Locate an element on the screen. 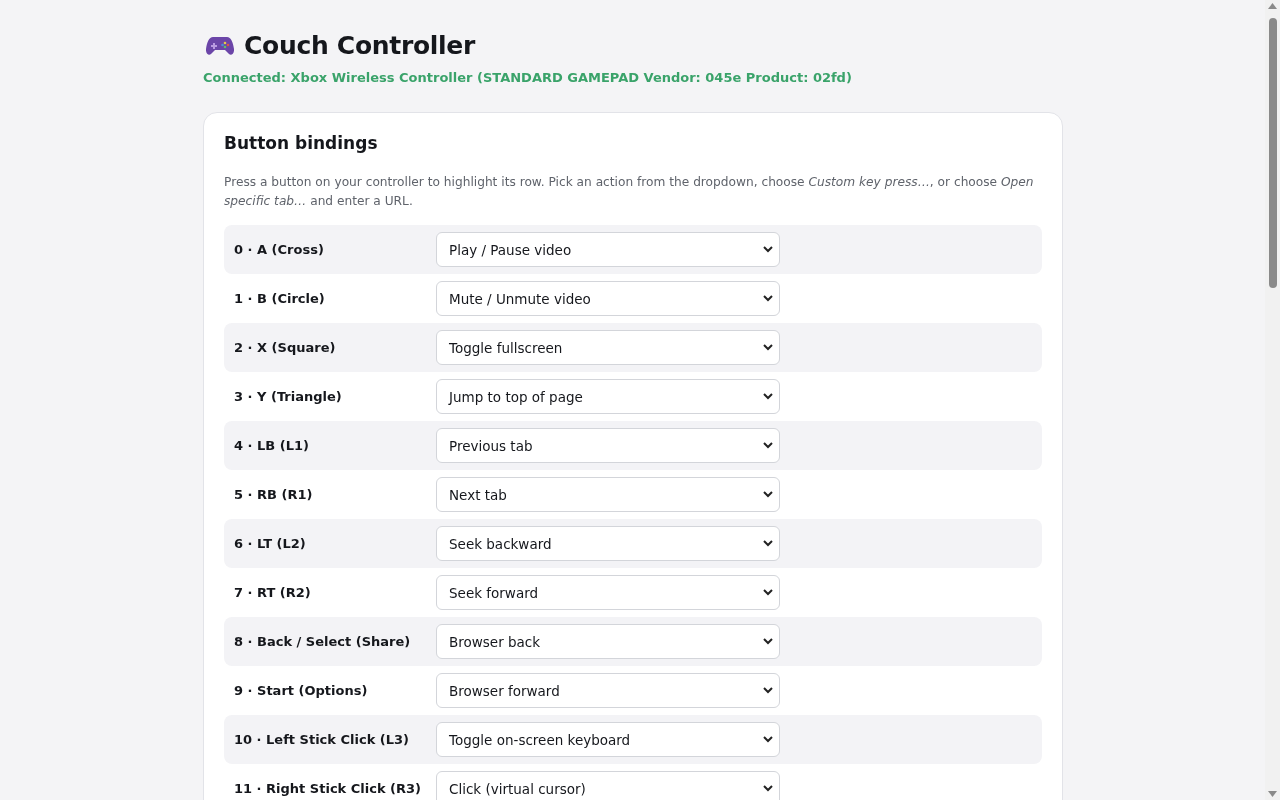  scroll-down-icon is located at coordinates (1272, 794).